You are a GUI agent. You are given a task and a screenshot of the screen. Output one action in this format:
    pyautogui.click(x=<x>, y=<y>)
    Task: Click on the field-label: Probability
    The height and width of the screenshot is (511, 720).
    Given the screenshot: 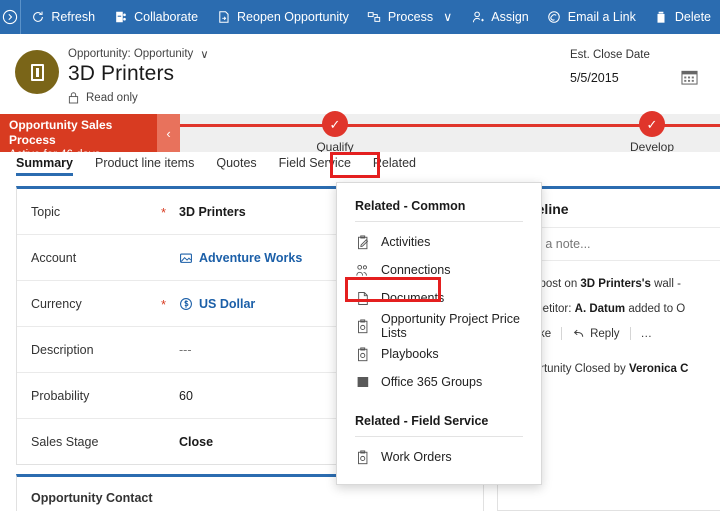 What is the action you would take?
    pyautogui.click(x=60, y=395)
    